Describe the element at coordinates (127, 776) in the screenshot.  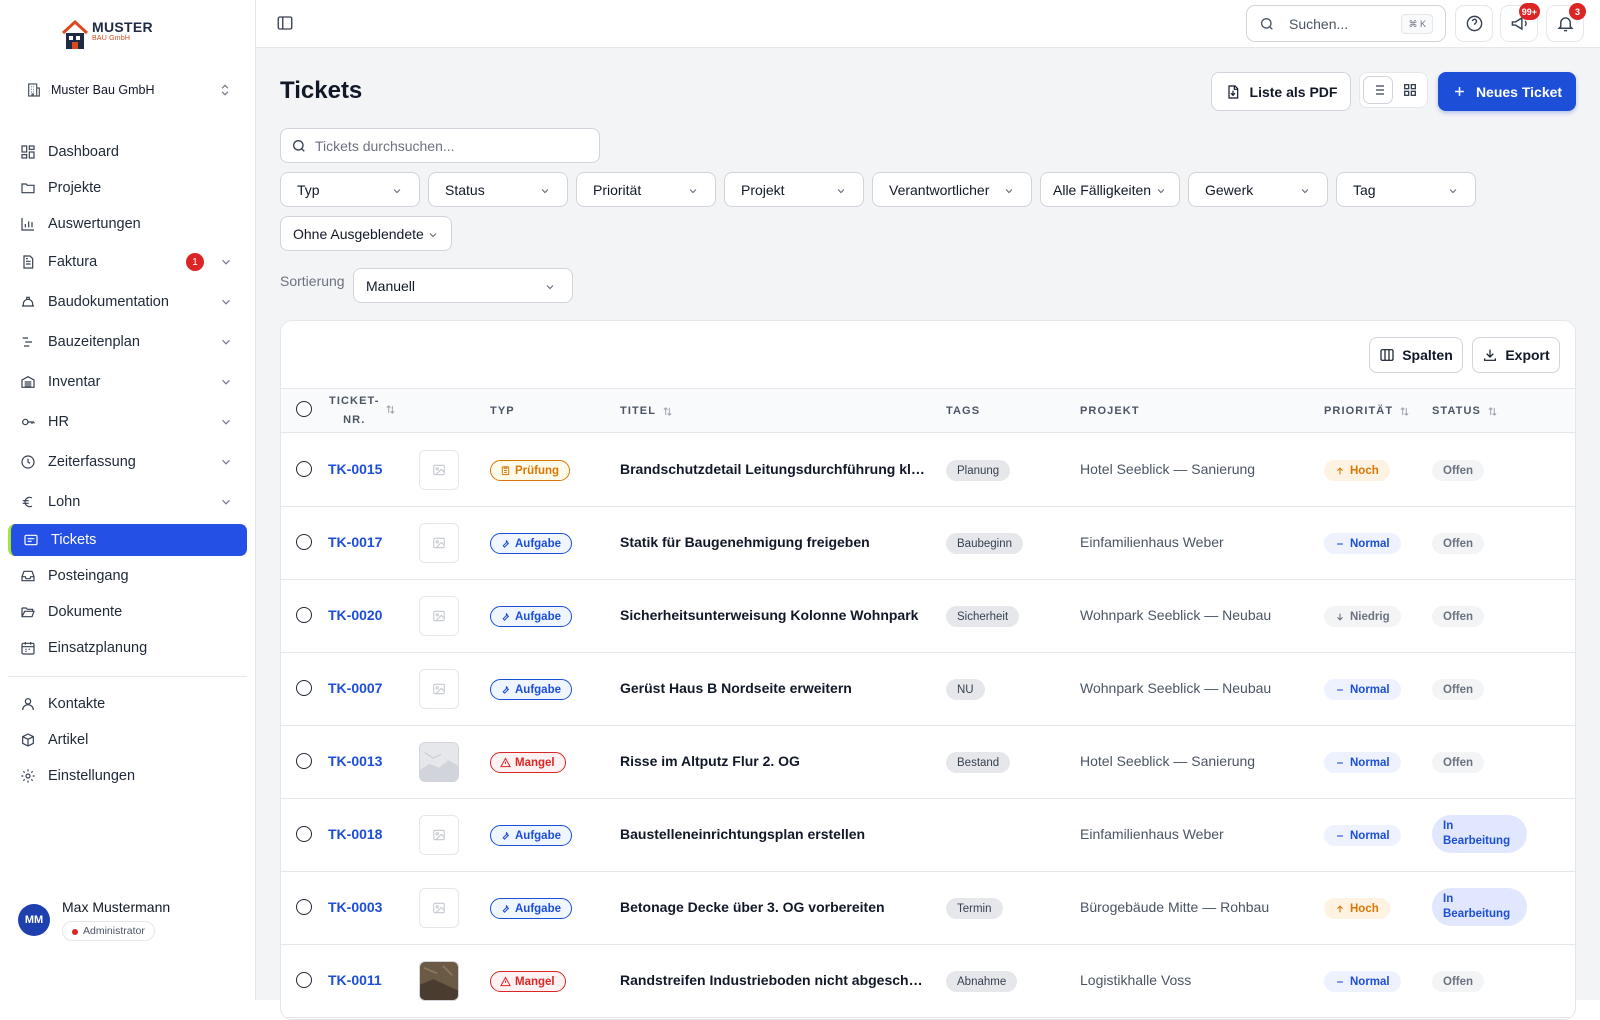
I see `sidebar-item-einstellungen: Einstellungen` at that location.